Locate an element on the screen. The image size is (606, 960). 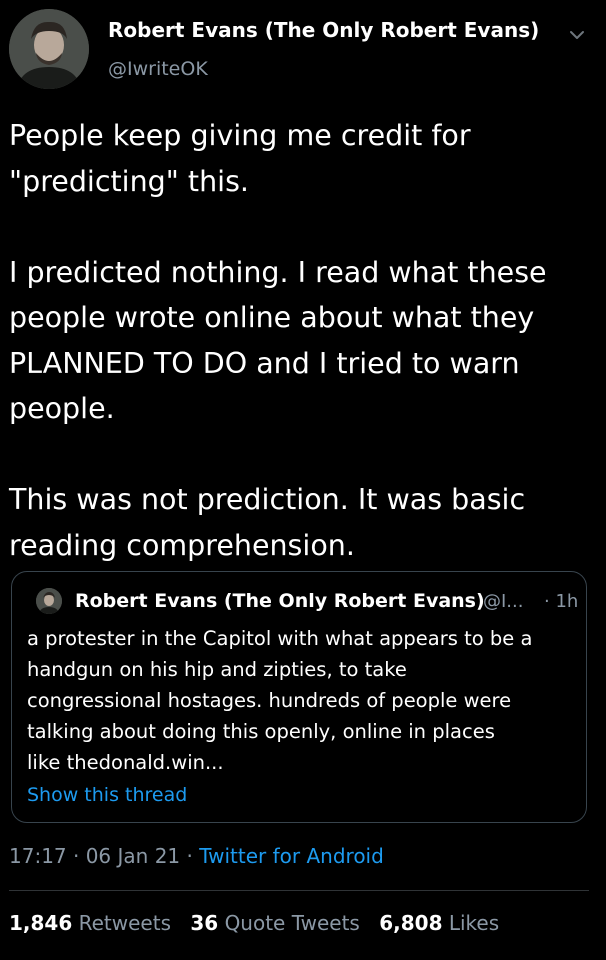
quoted-tweet-time: · 1h is located at coordinates (561, 601).